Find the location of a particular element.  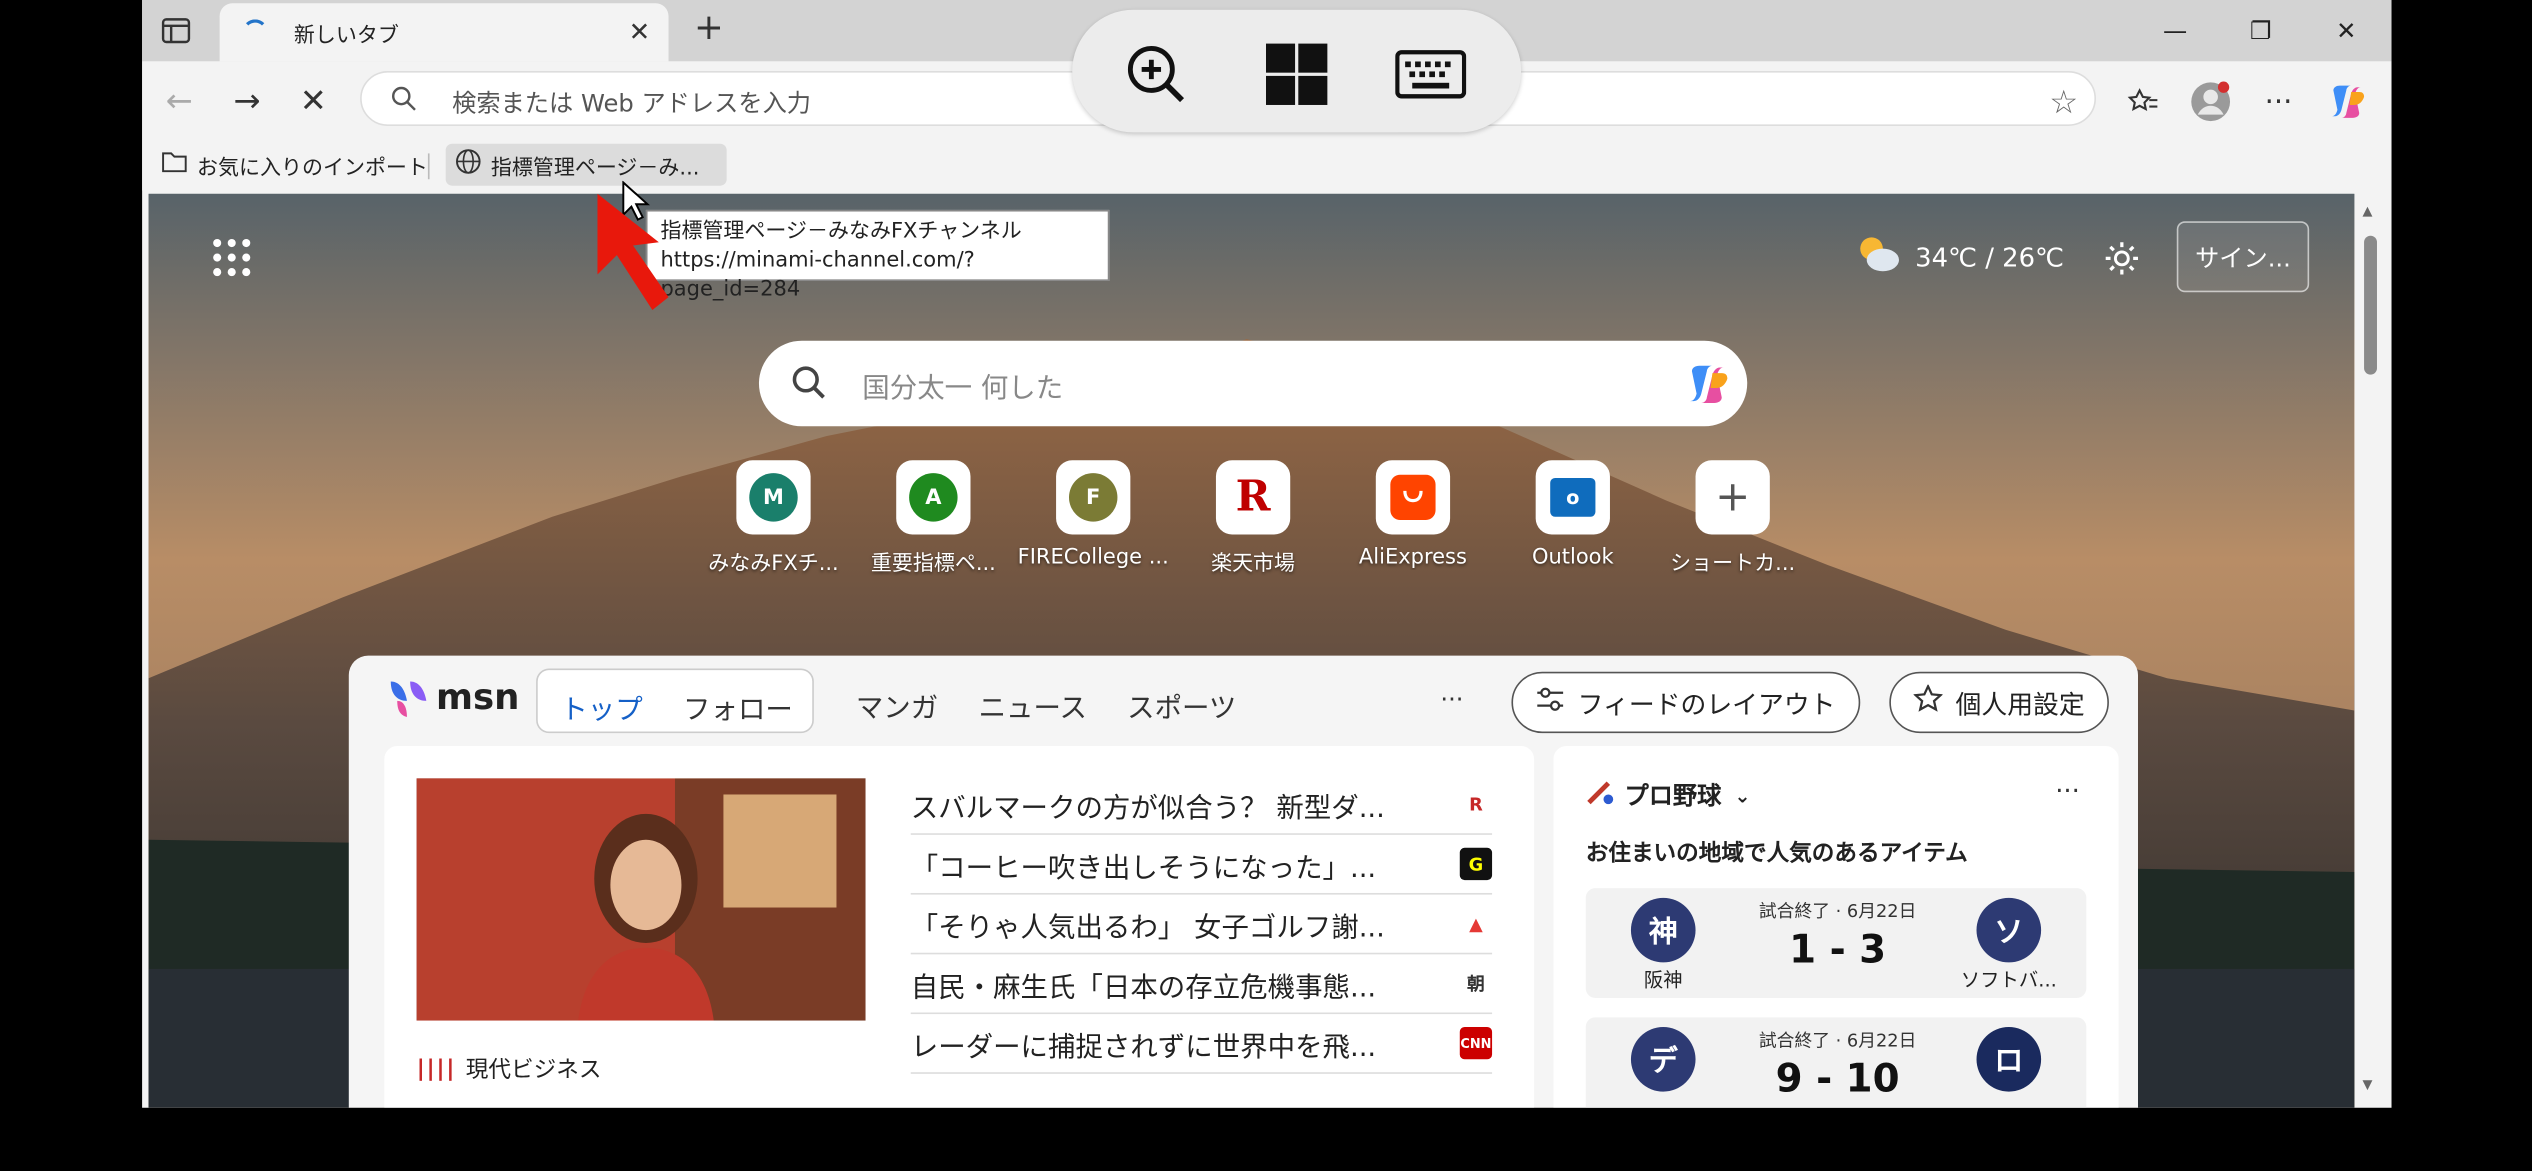

woman-photo-illustration is located at coordinates (641, 899).